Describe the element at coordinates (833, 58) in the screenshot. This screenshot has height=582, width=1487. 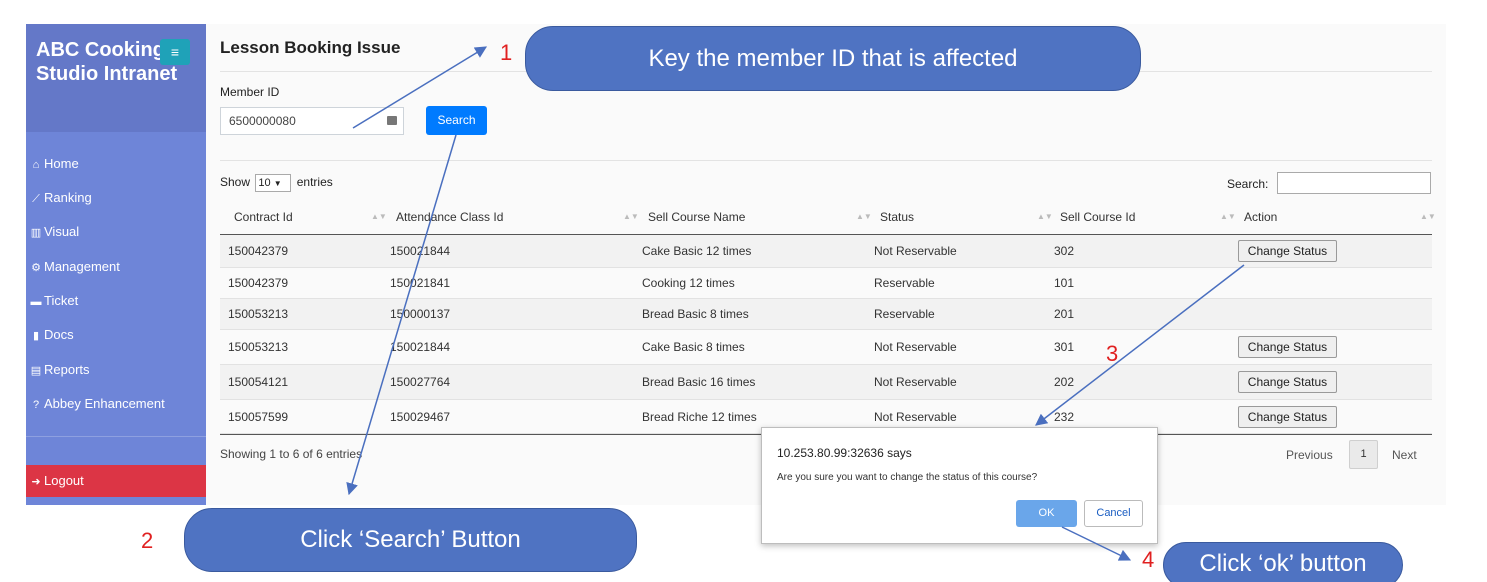
I see `callout-step-1: Key the member ID that is affected` at that location.